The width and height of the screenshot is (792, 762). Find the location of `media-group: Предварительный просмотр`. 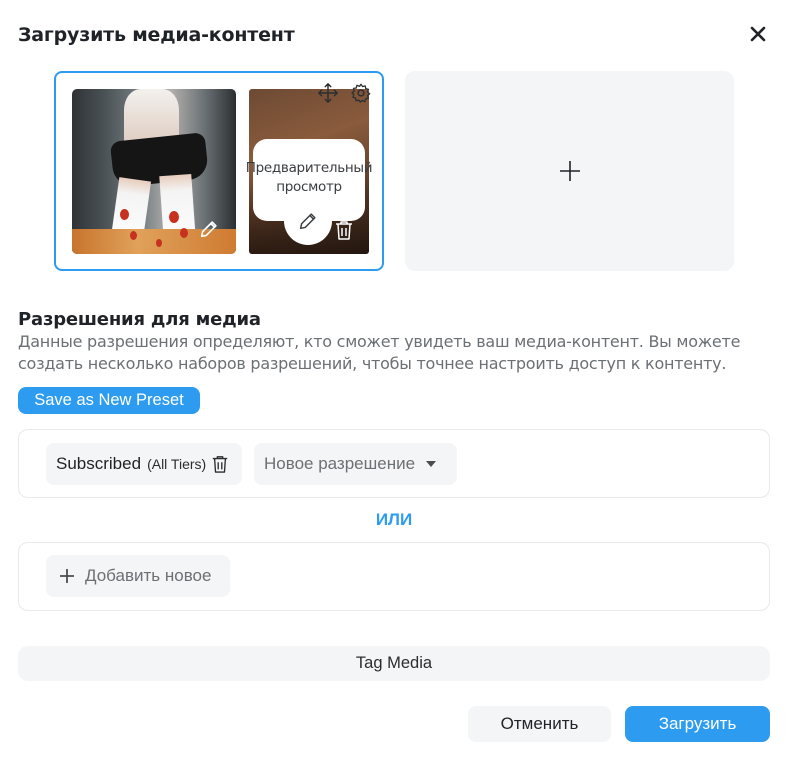

media-group: Предварительный просмотр is located at coordinates (219, 171).